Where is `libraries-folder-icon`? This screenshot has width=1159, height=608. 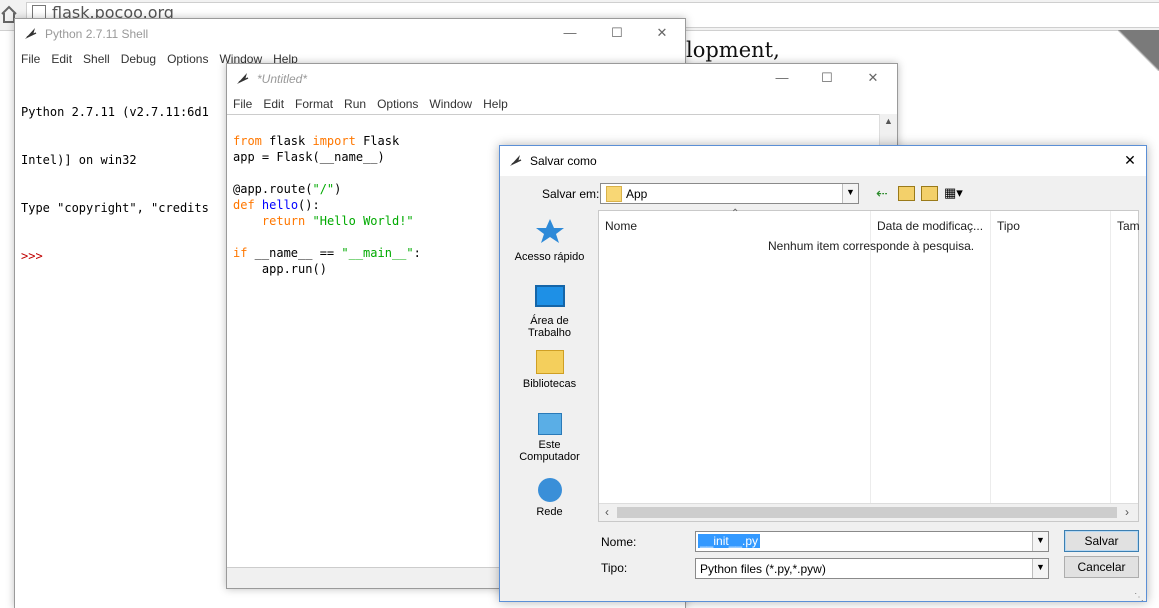 libraries-folder-icon is located at coordinates (549, 362).